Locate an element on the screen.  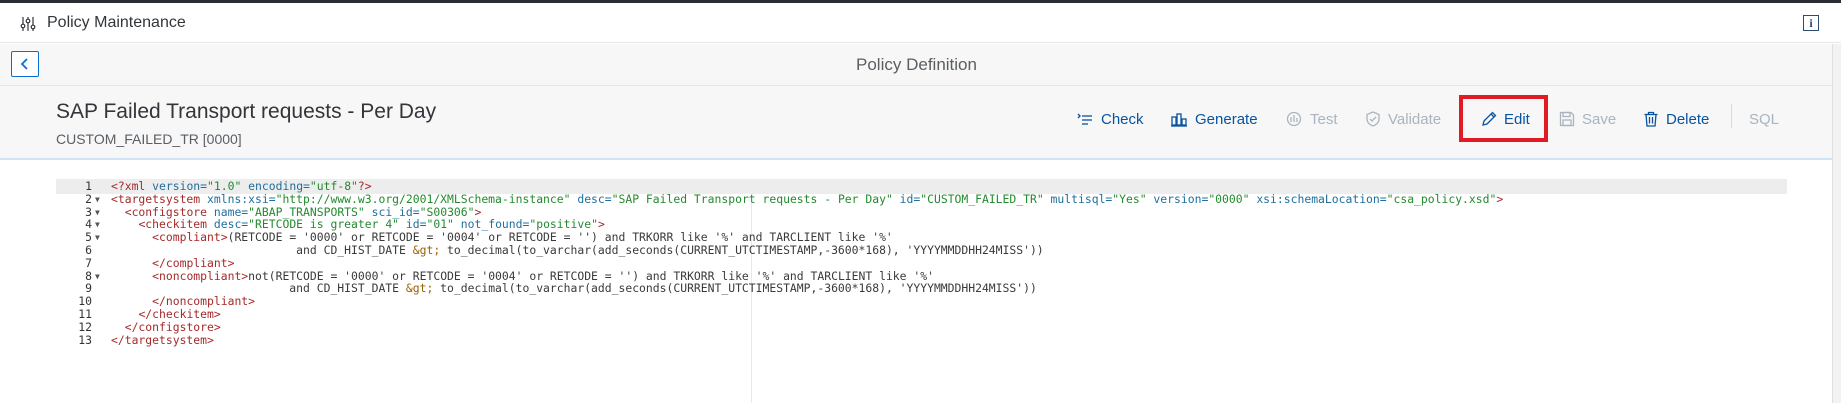
vertical-scrollbar is located at coordinates (1836, 223).